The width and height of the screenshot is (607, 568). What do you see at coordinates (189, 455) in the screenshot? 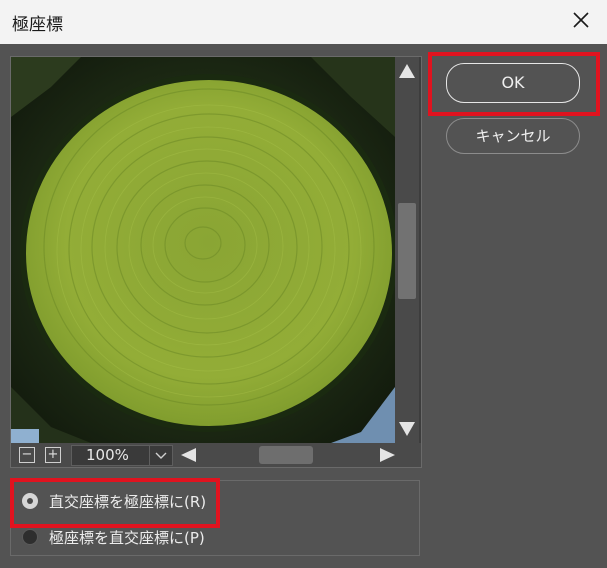
I see `scroll-left-icon` at bounding box center [189, 455].